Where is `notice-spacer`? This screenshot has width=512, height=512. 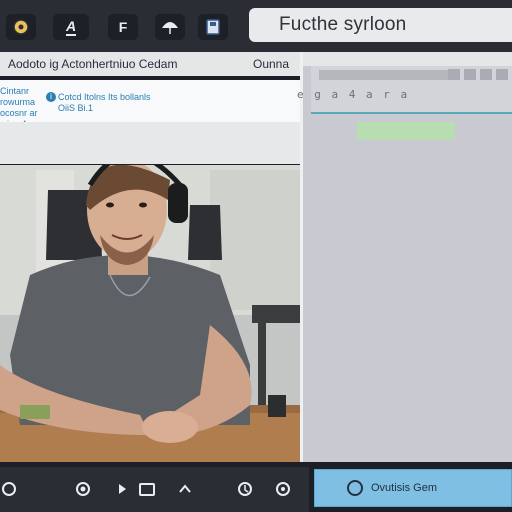 notice-spacer is located at coordinates (150, 143).